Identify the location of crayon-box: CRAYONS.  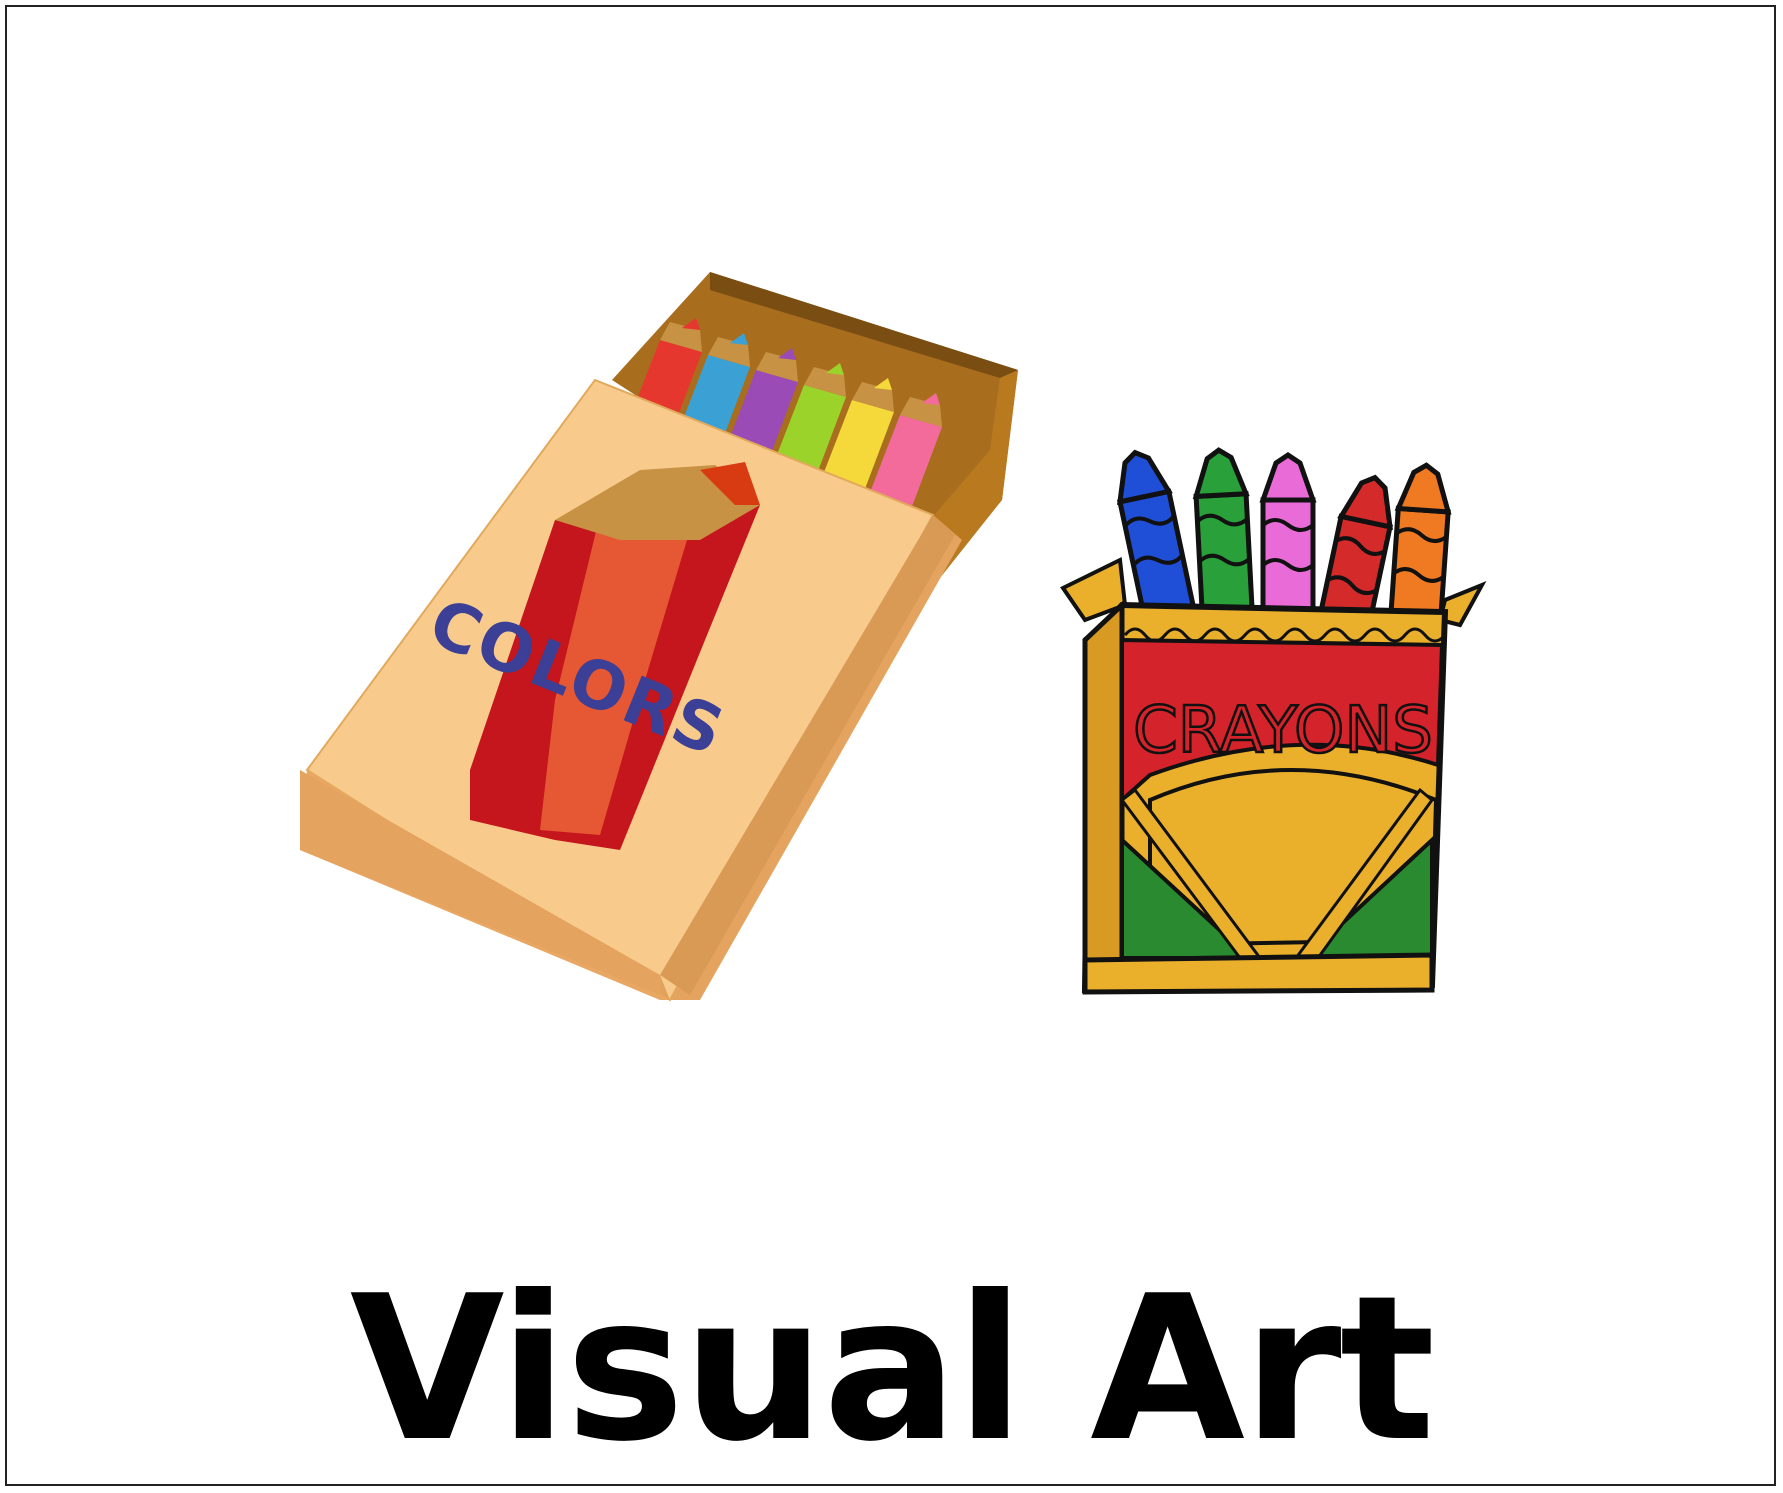
(1273, 721).